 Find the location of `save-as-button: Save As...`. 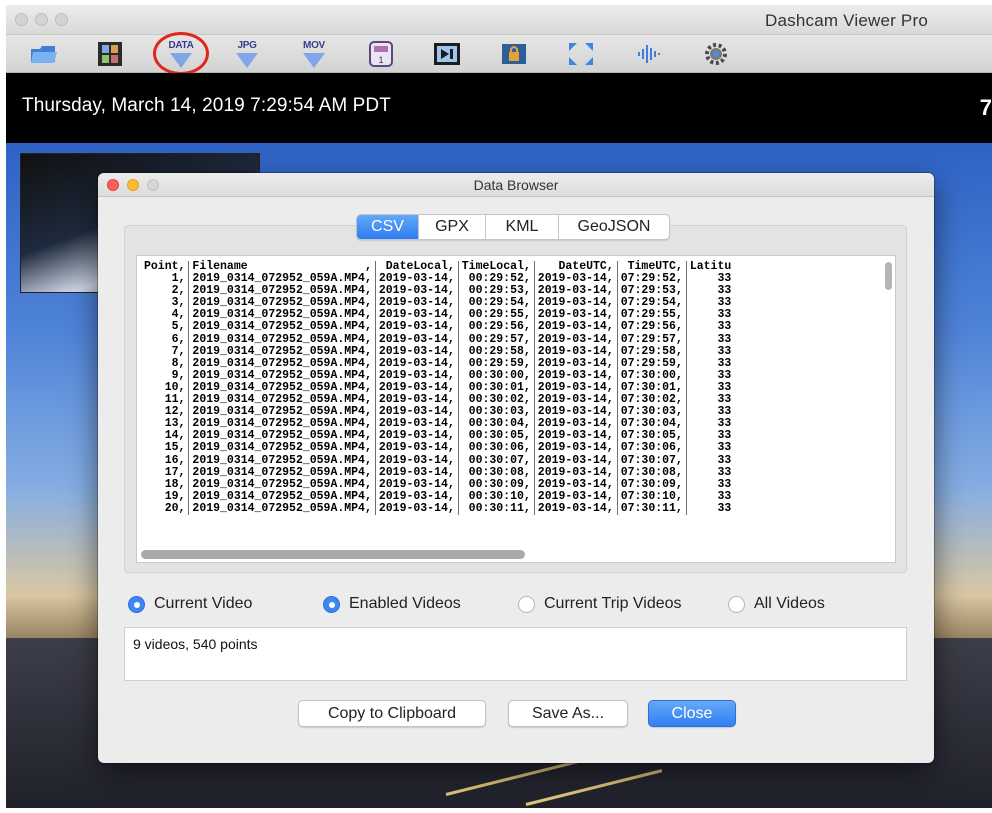

save-as-button: Save As... is located at coordinates (568, 713).